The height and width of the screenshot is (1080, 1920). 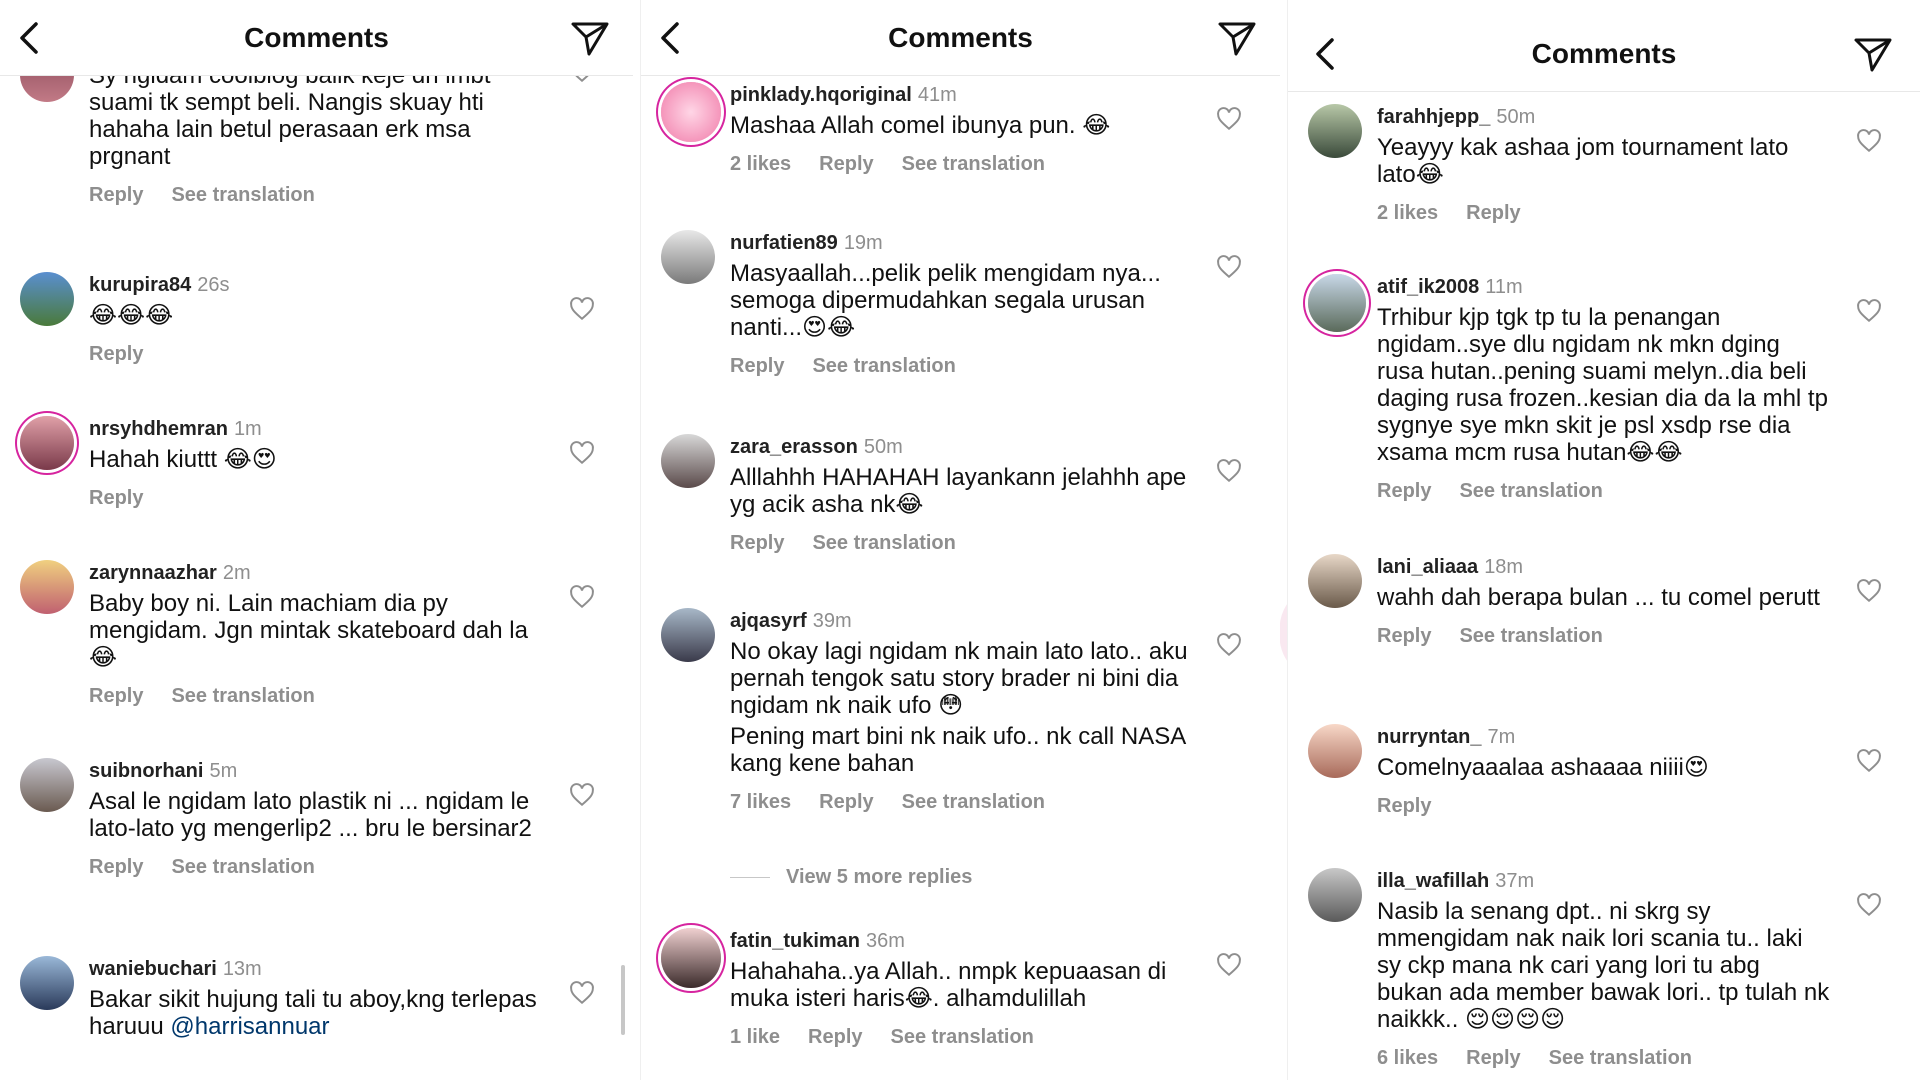 What do you see at coordinates (821, 95) in the screenshot?
I see `username: pinklady.hqoriginal` at bounding box center [821, 95].